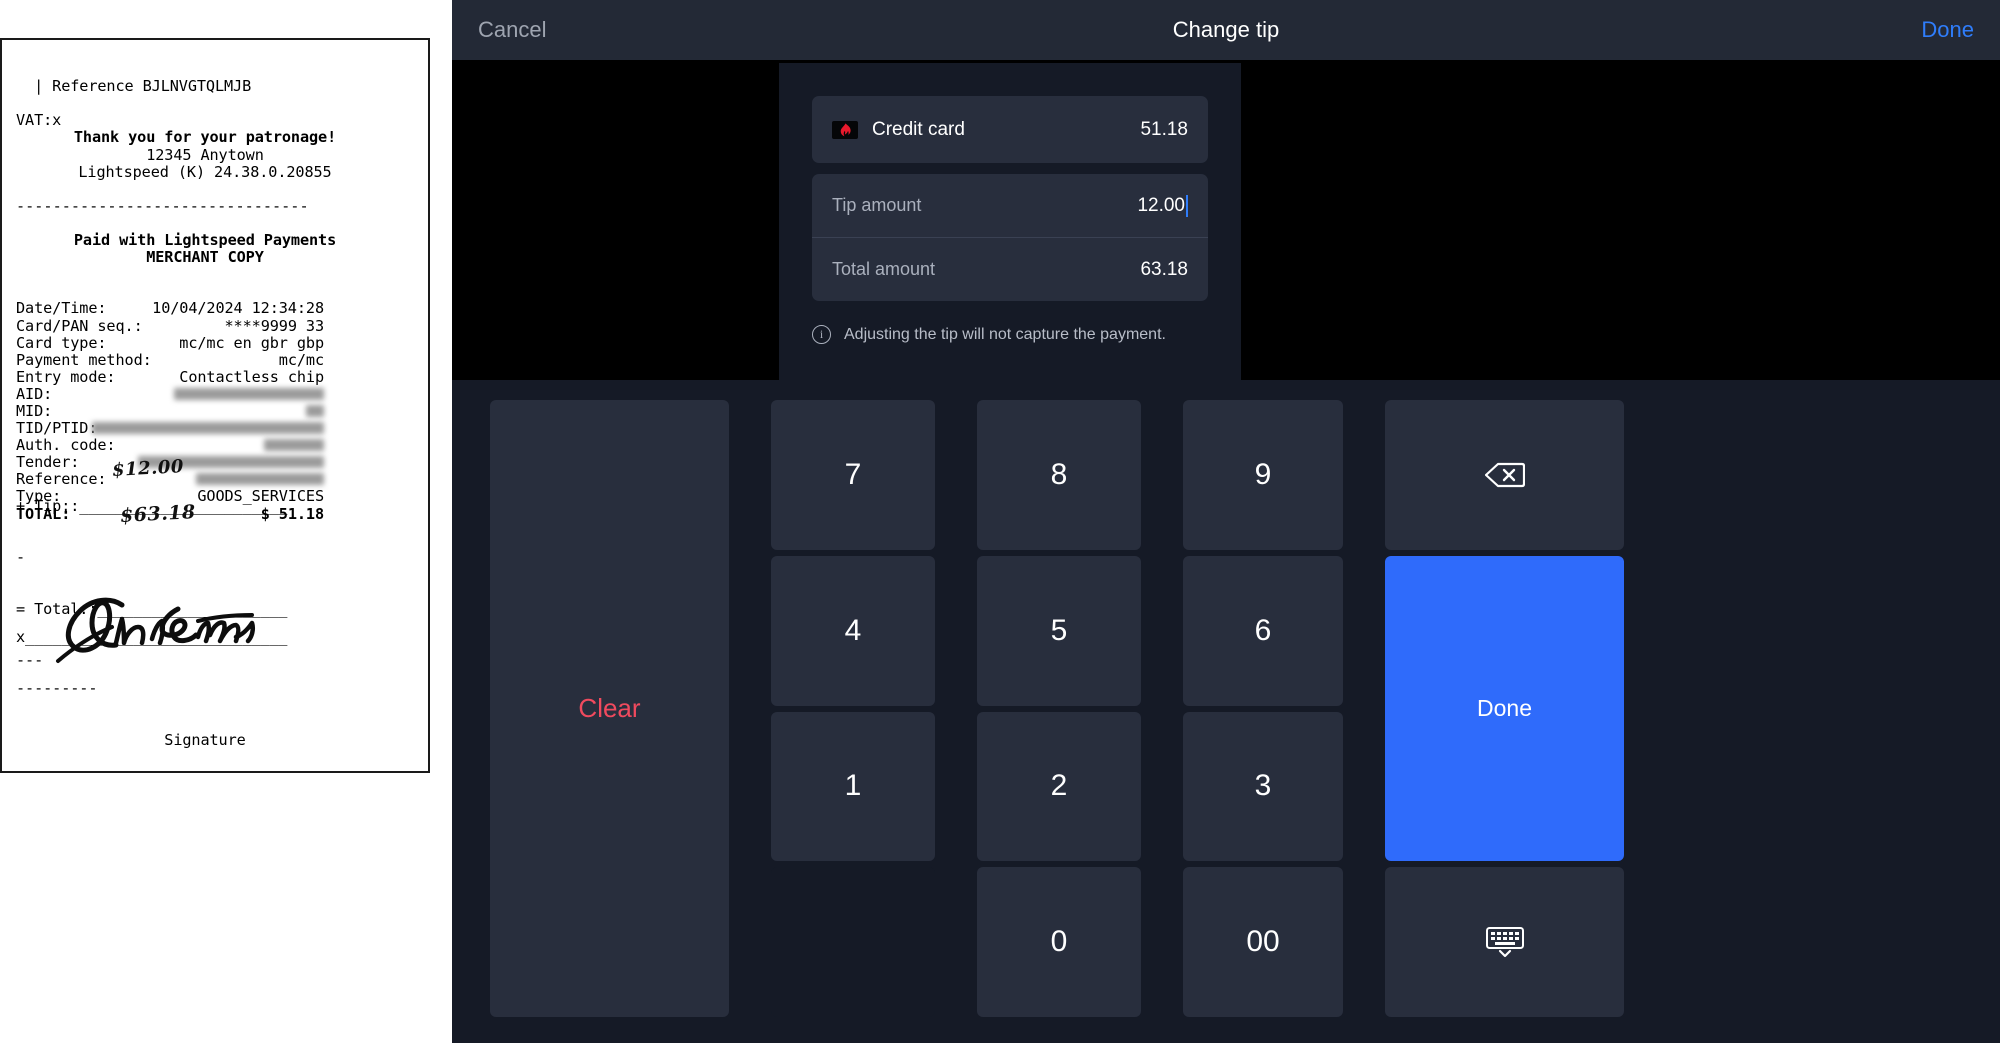  What do you see at coordinates (853, 786) in the screenshot?
I see `keypad-key-1: 1` at bounding box center [853, 786].